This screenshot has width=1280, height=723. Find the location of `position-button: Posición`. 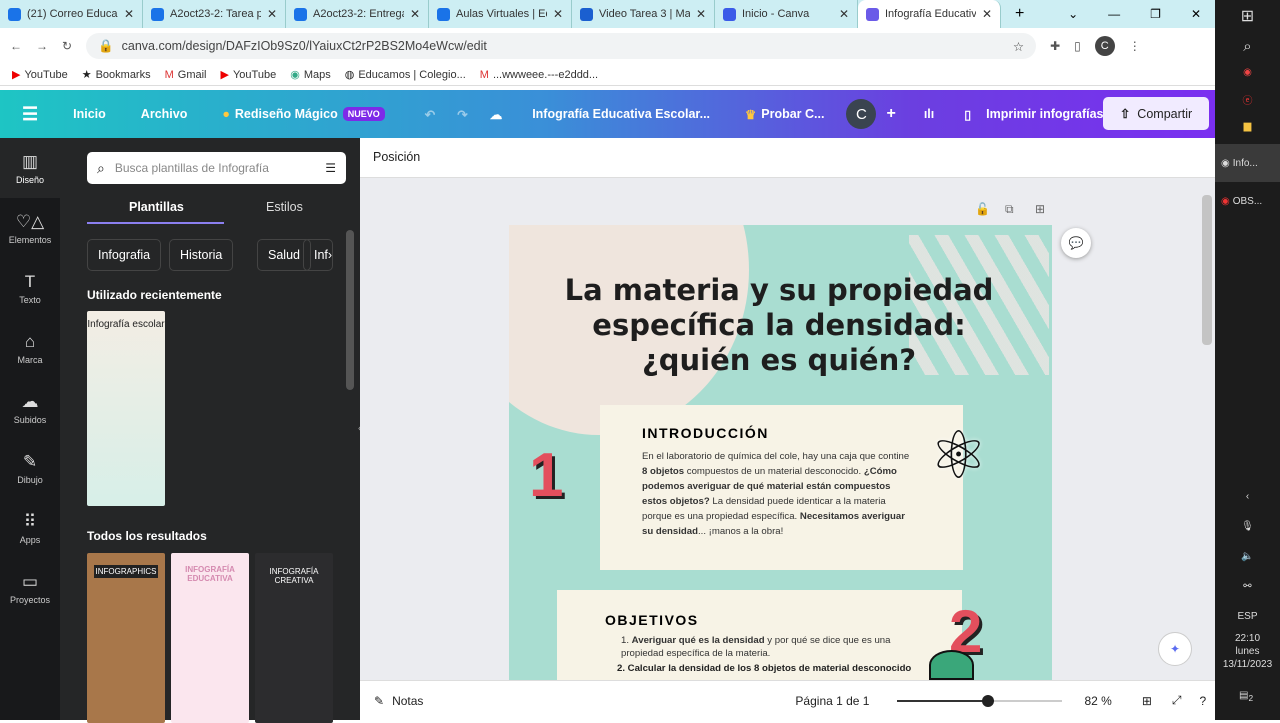

position-button: Posición is located at coordinates (396, 157).